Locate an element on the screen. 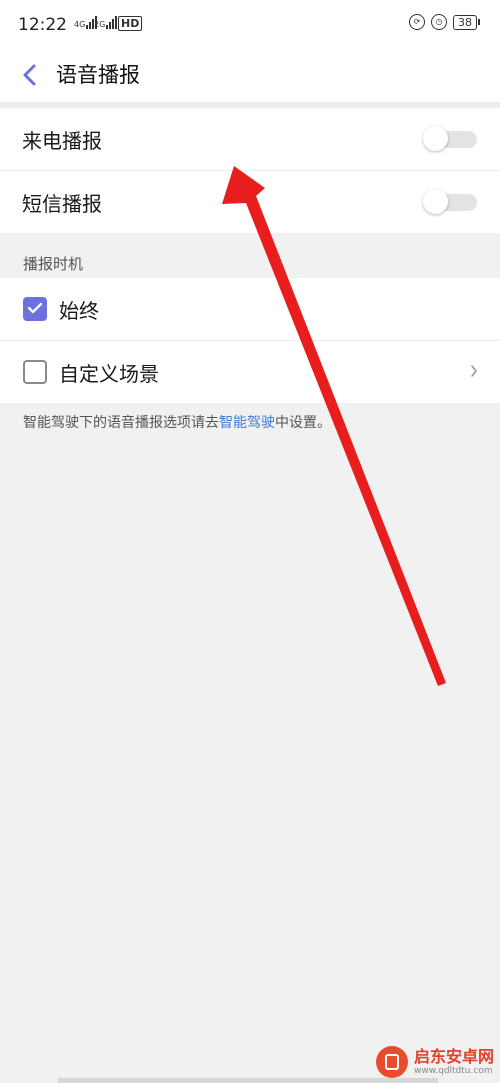 The height and width of the screenshot is (1083, 500). signal-icon-2: 2G is located at coordinates (106, 22).